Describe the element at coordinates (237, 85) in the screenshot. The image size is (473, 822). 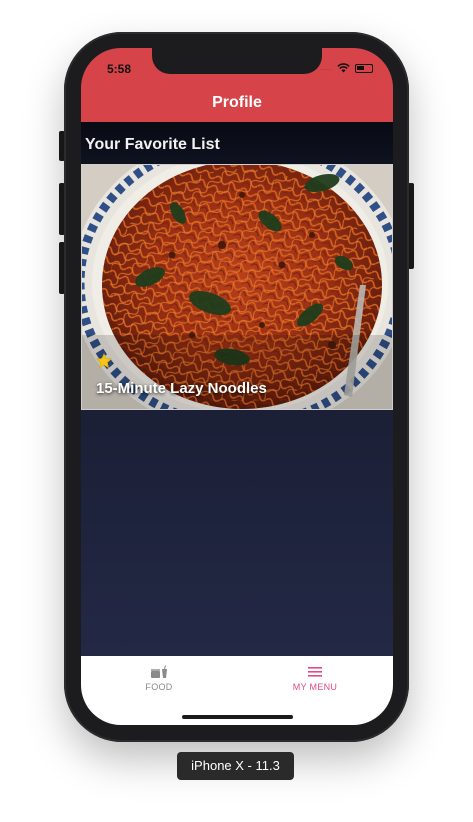
I see `app-header: 5:58 .... Profile` at that location.